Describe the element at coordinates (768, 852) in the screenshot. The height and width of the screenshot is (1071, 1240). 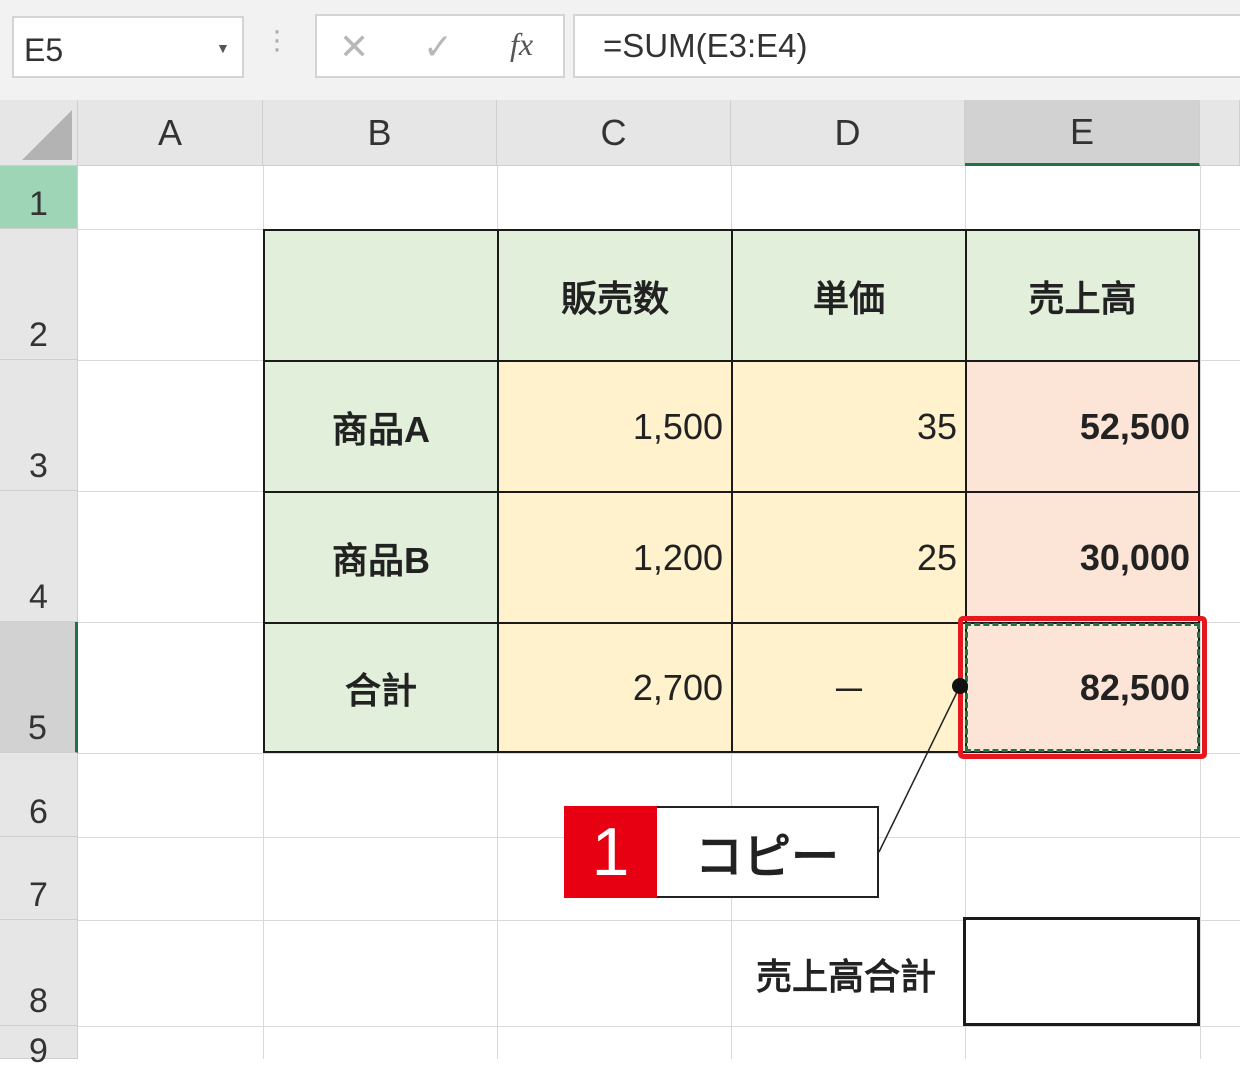
I see `step-label: コピー` at that location.